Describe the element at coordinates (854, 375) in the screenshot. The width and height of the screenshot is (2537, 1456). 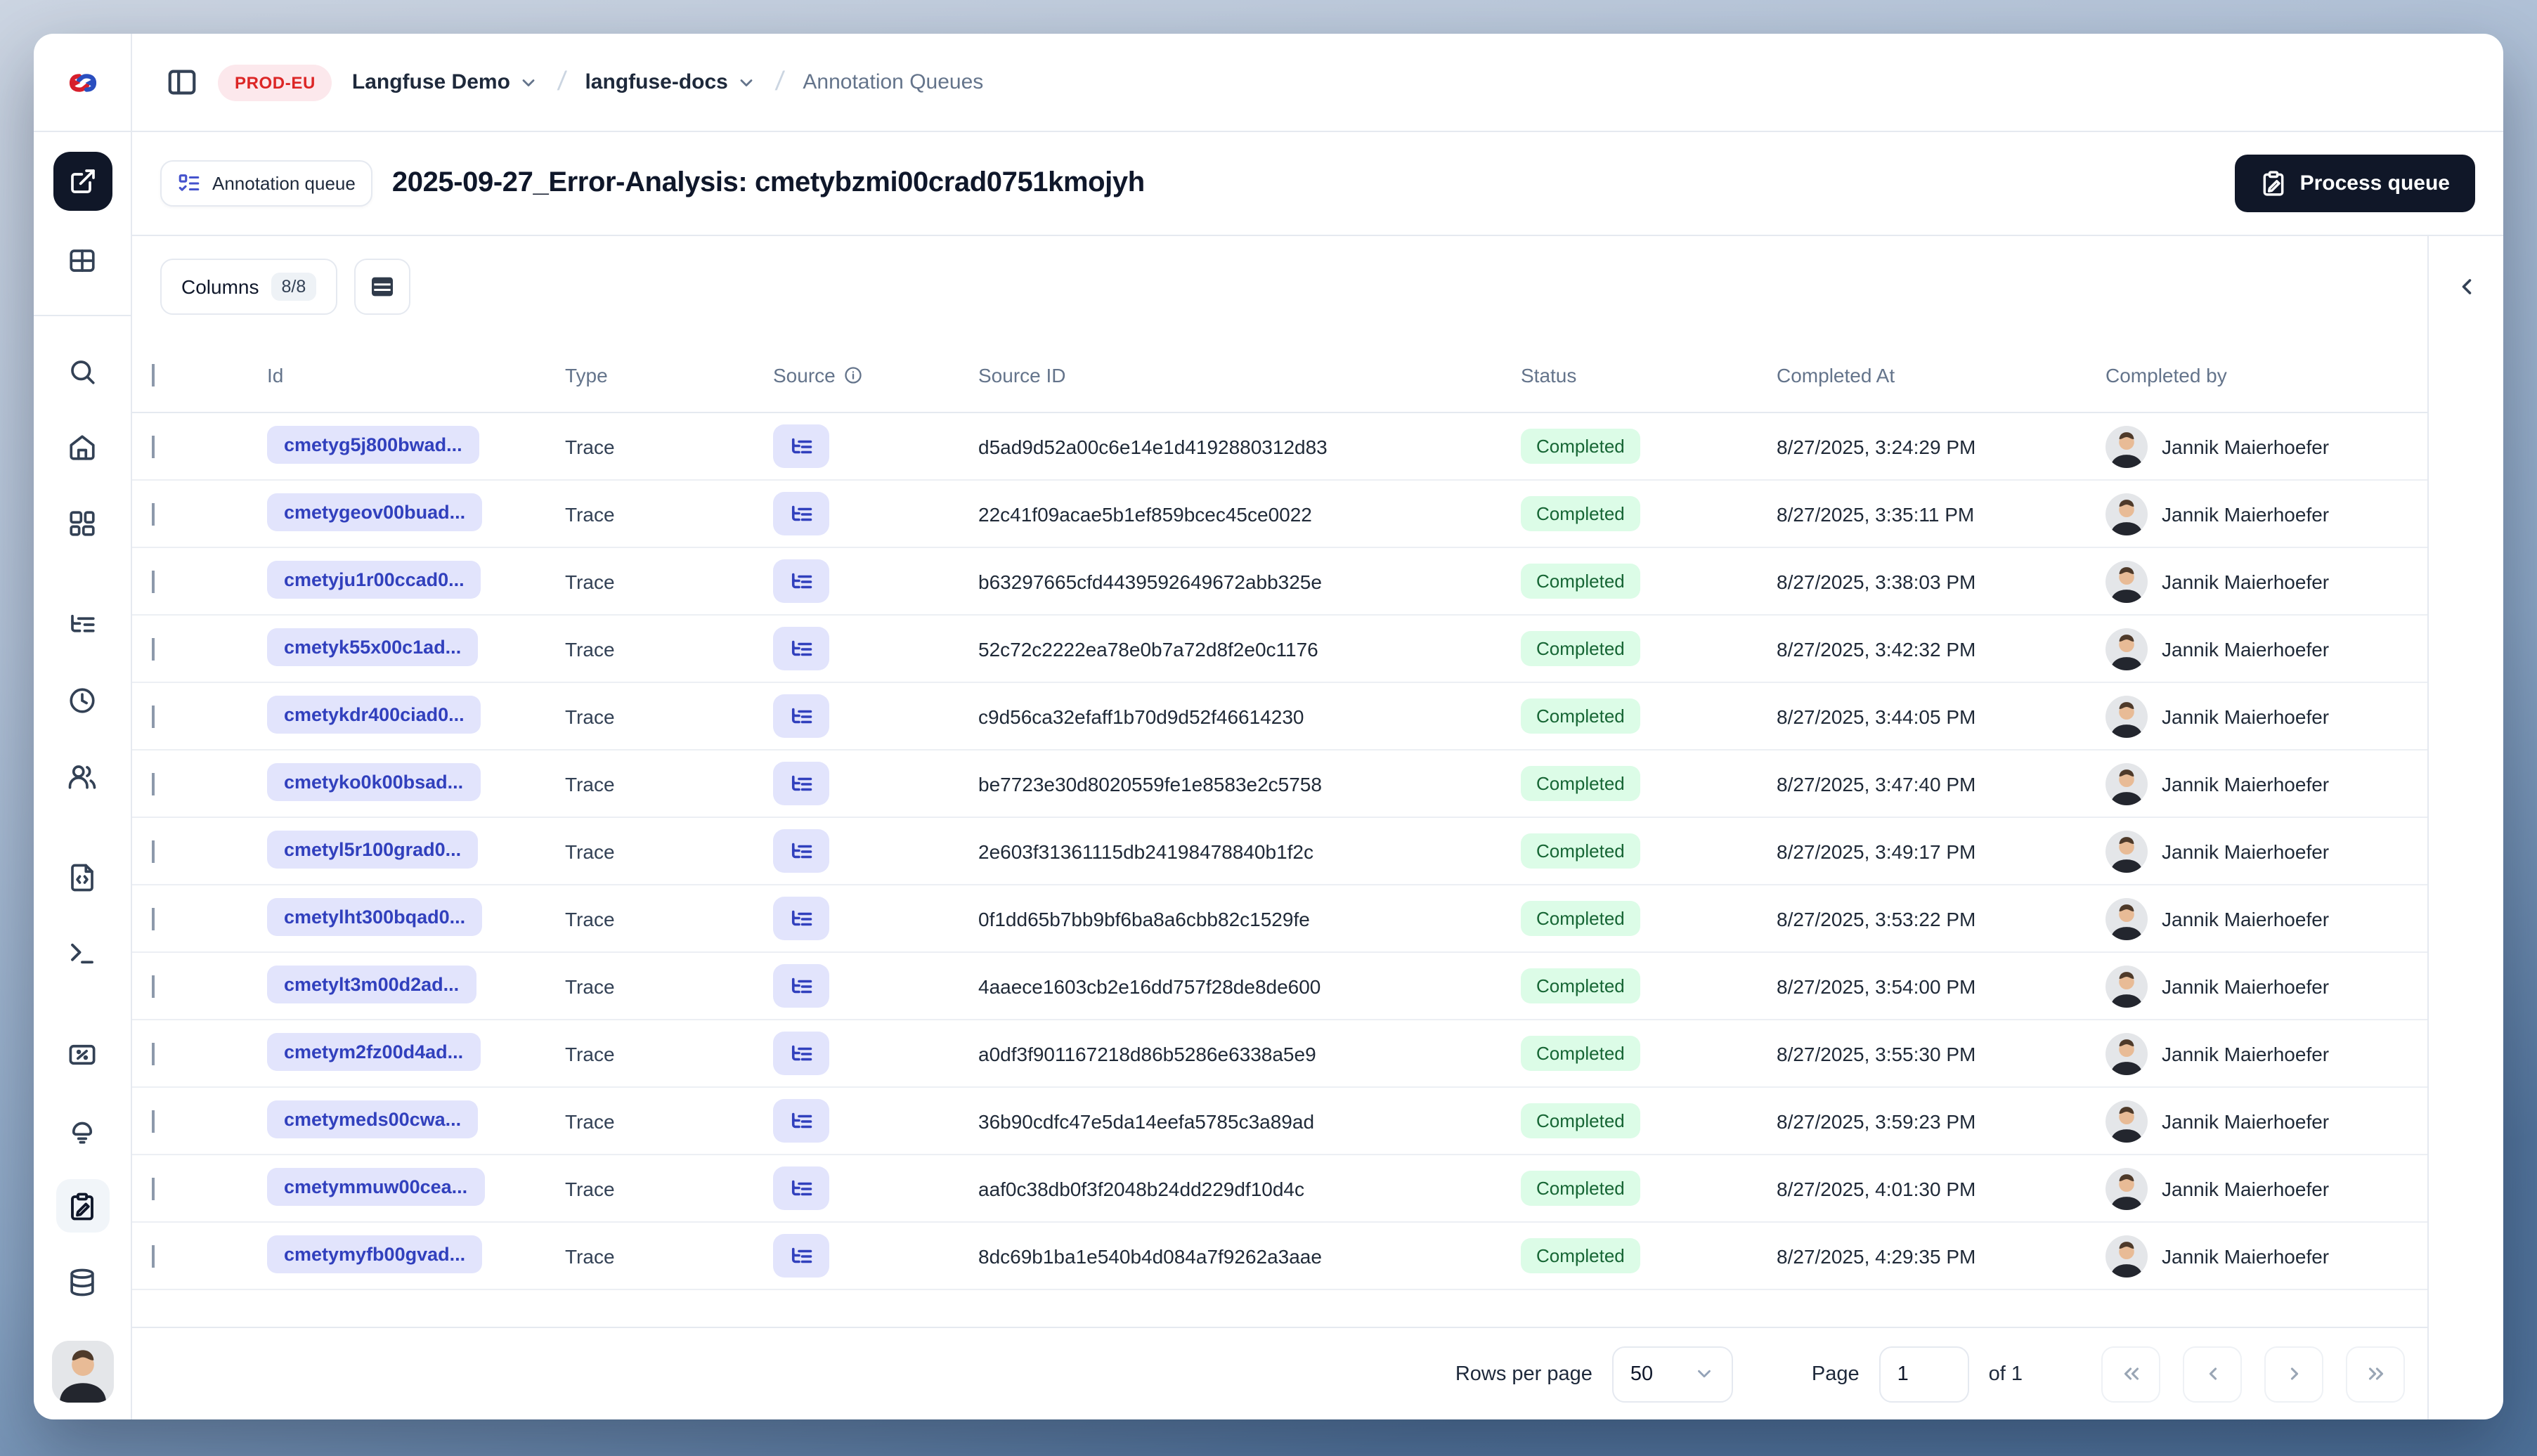
I see `info-icon` at that location.